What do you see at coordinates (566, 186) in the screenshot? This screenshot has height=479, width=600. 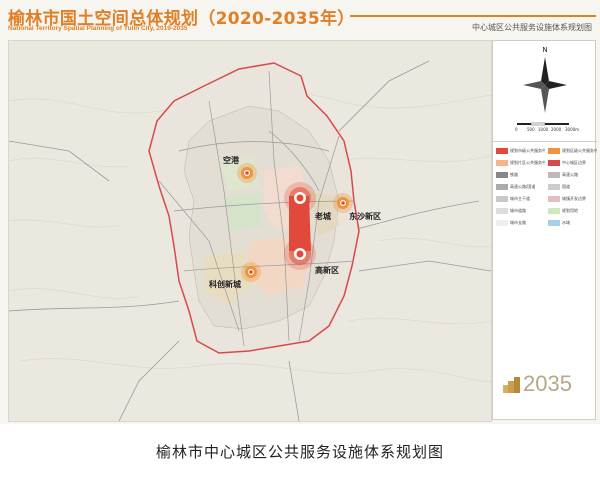 I see `legend-label: 国道` at bounding box center [566, 186].